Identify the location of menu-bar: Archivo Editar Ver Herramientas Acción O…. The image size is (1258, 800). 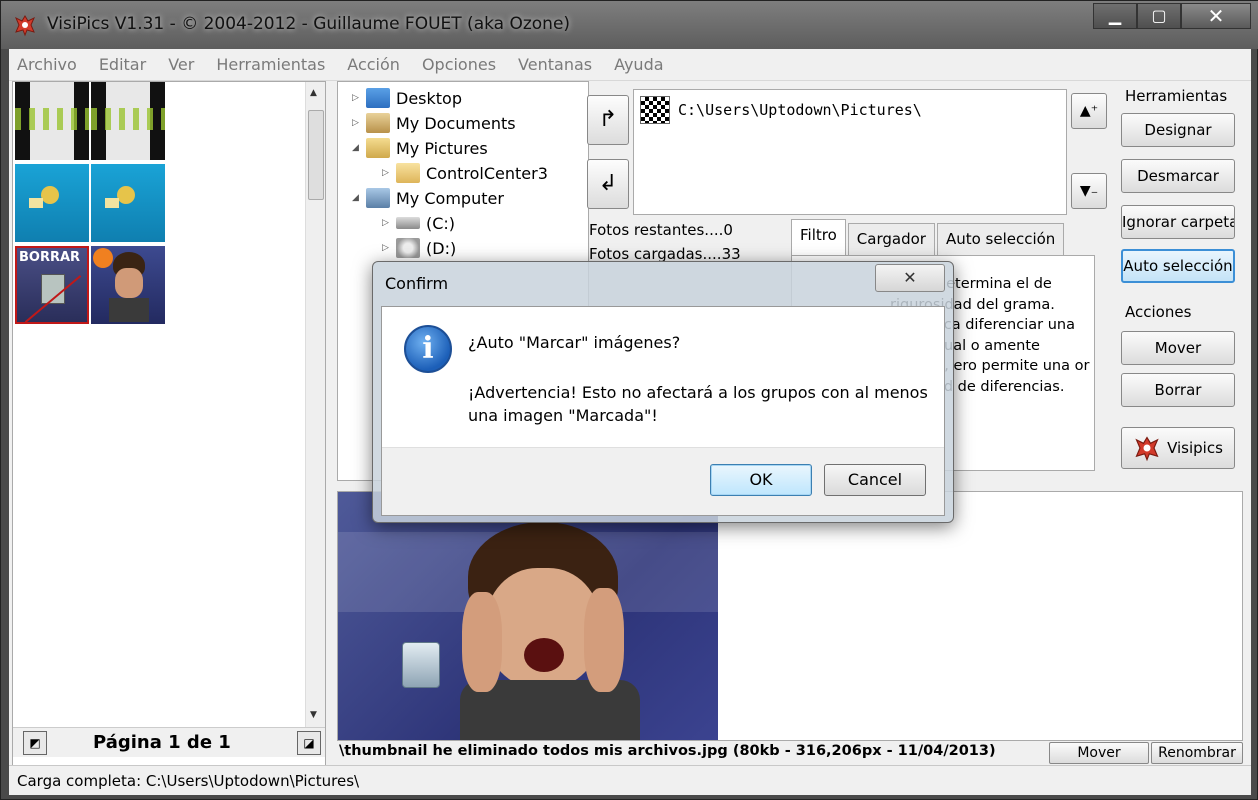
(630, 65).